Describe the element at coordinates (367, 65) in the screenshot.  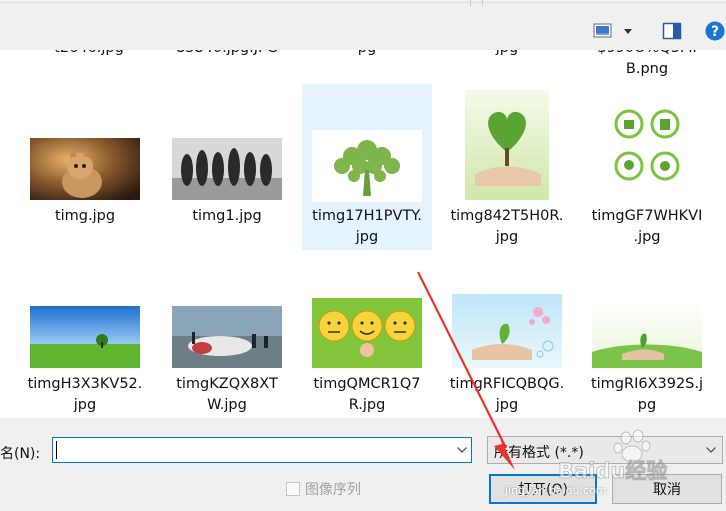
I see `file-tile: pg` at that location.